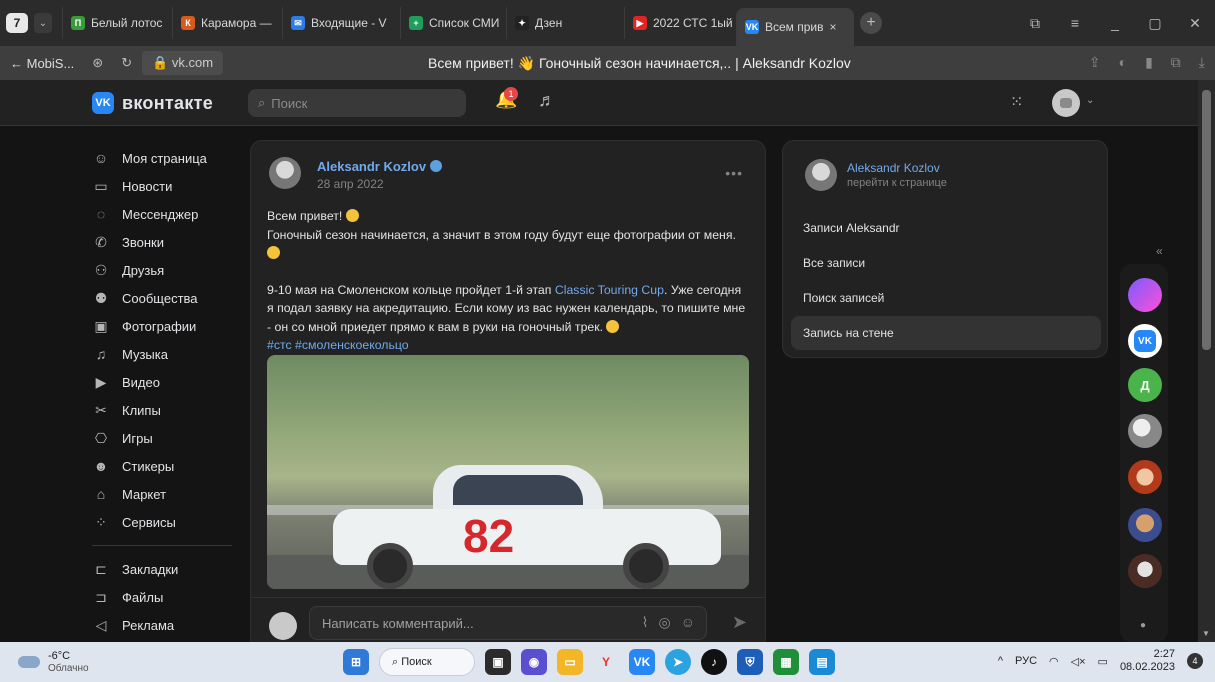 The image size is (1215, 682). What do you see at coordinates (946, 263) in the screenshot?
I see `menu-item-all-posts: Все записи` at bounding box center [946, 263].